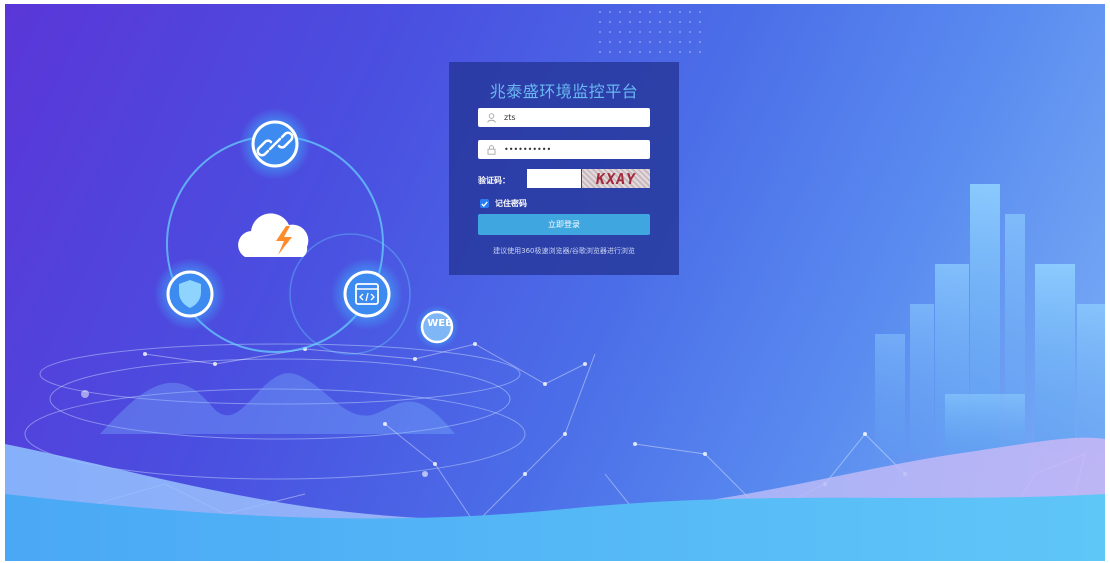 This screenshot has width=1110, height=563. I want to click on remember-password: 记住密码, so click(503, 203).